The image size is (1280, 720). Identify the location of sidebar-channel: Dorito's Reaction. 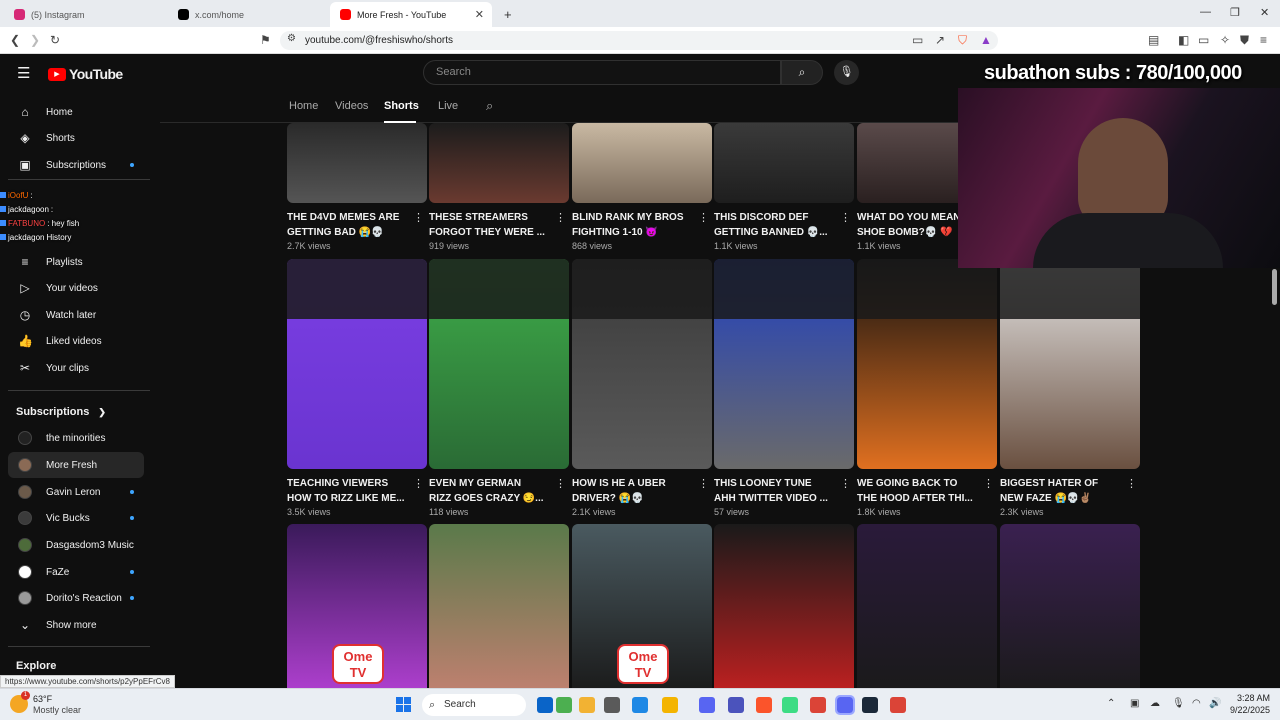
(76, 598).